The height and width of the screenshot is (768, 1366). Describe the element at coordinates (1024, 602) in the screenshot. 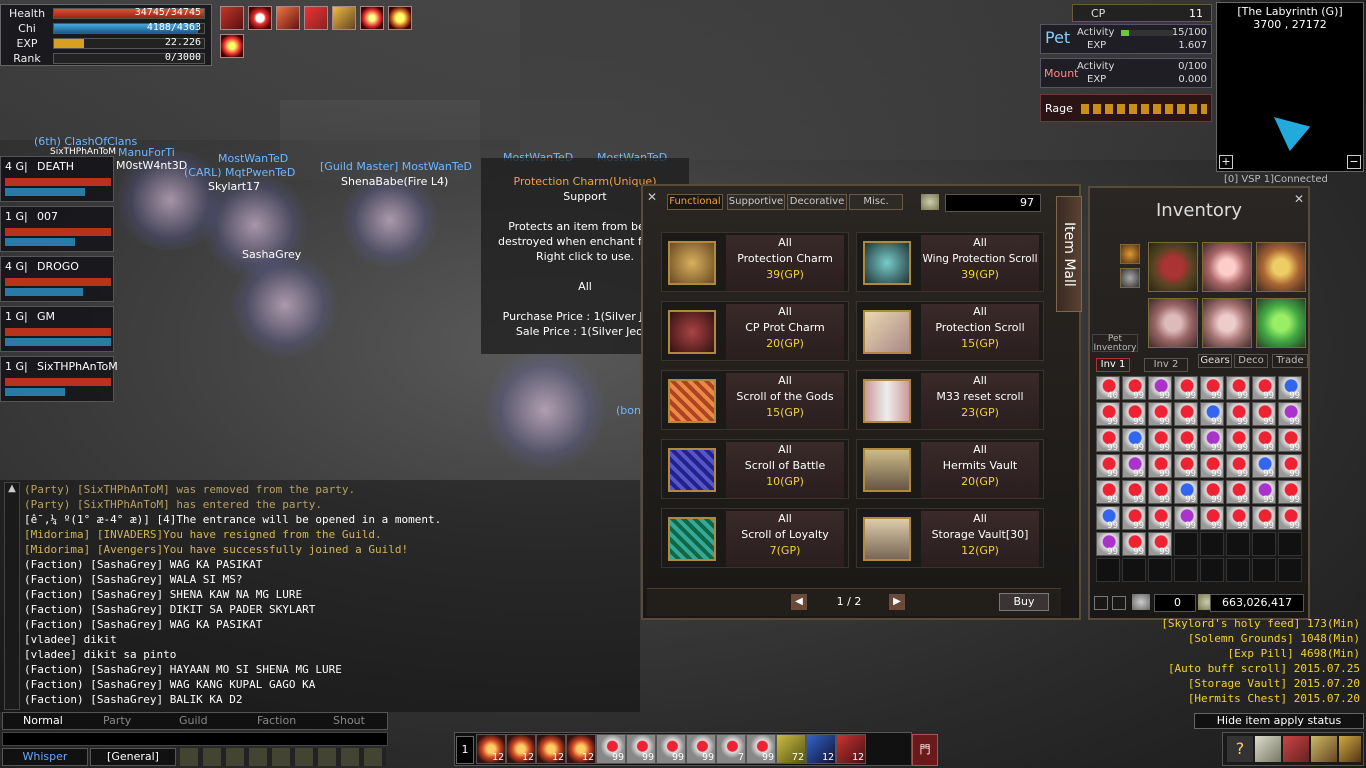

I see `buy-button: Buy` at that location.